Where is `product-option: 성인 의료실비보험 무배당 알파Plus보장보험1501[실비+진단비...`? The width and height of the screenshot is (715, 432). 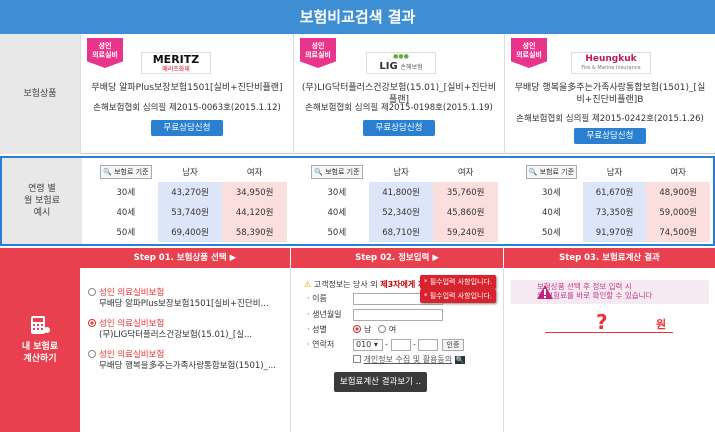
product-option: 성인 의료실비보험 무배당 알파Plus보장보험1501[실비+진단비... is located at coordinates (178, 299).